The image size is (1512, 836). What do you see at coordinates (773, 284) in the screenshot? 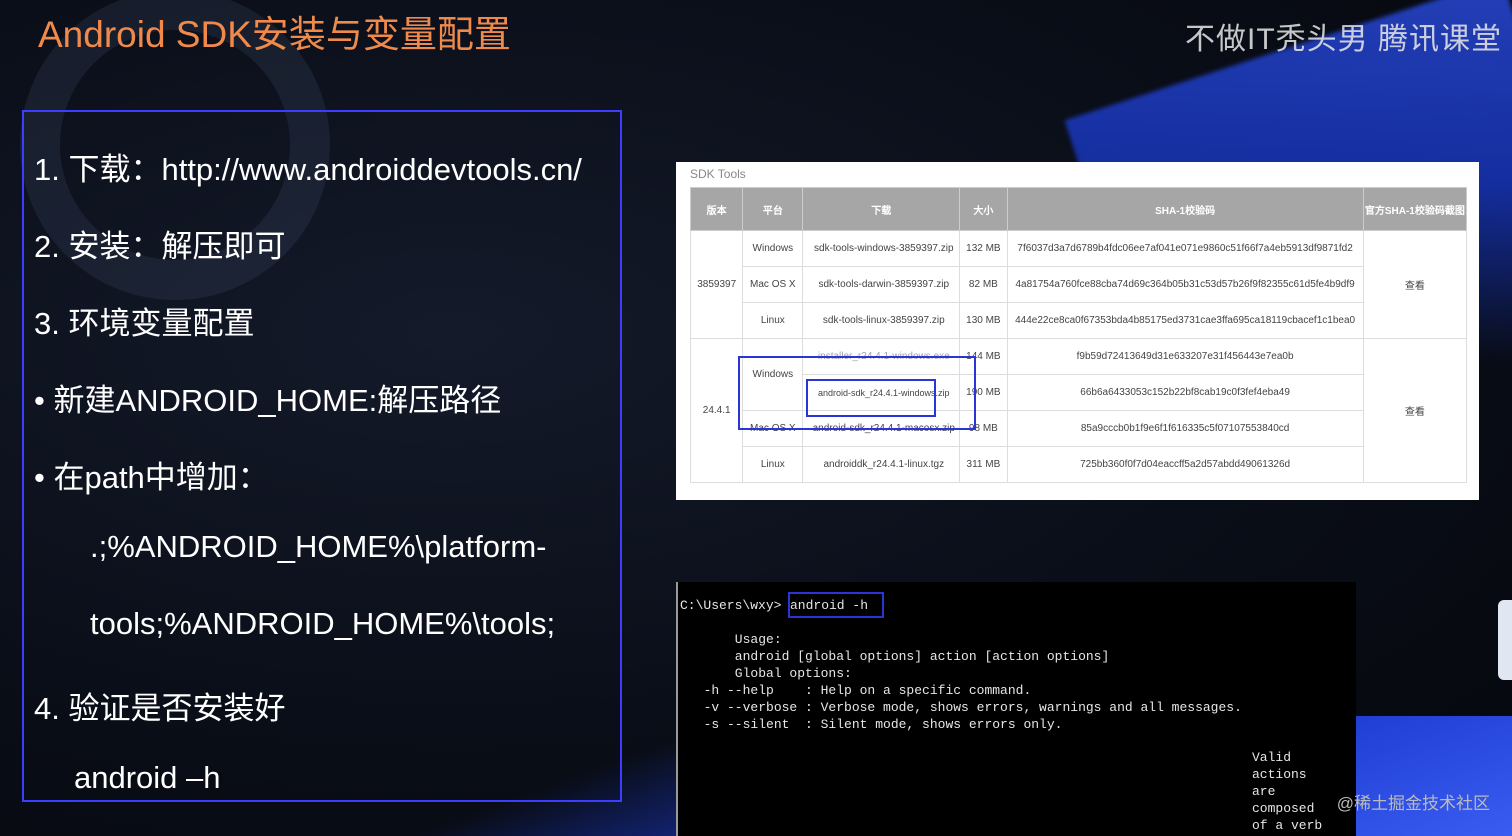
I see `platform-cell: Mac OS X` at bounding box center [773, 284].